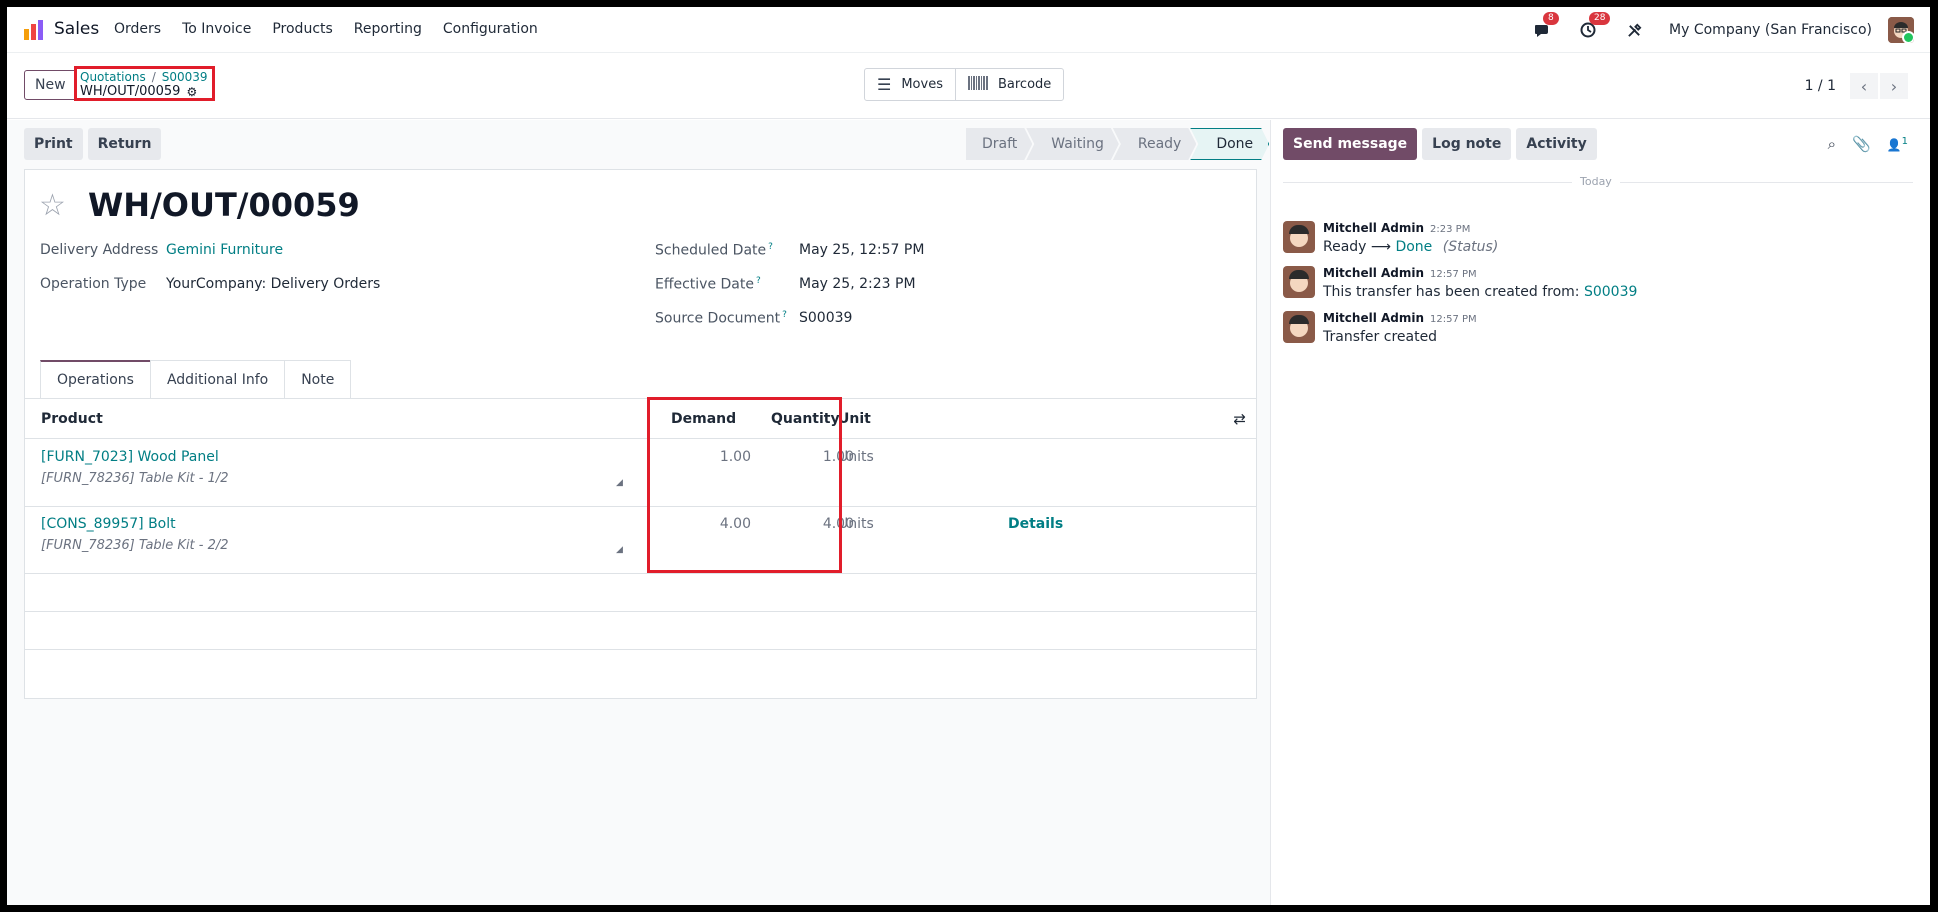 The width and height of the screenshot is (1938, 912). Describe the element at coordinates (1897, 144) in the screenshot. I see `followers-icon: 👤1` at that location.